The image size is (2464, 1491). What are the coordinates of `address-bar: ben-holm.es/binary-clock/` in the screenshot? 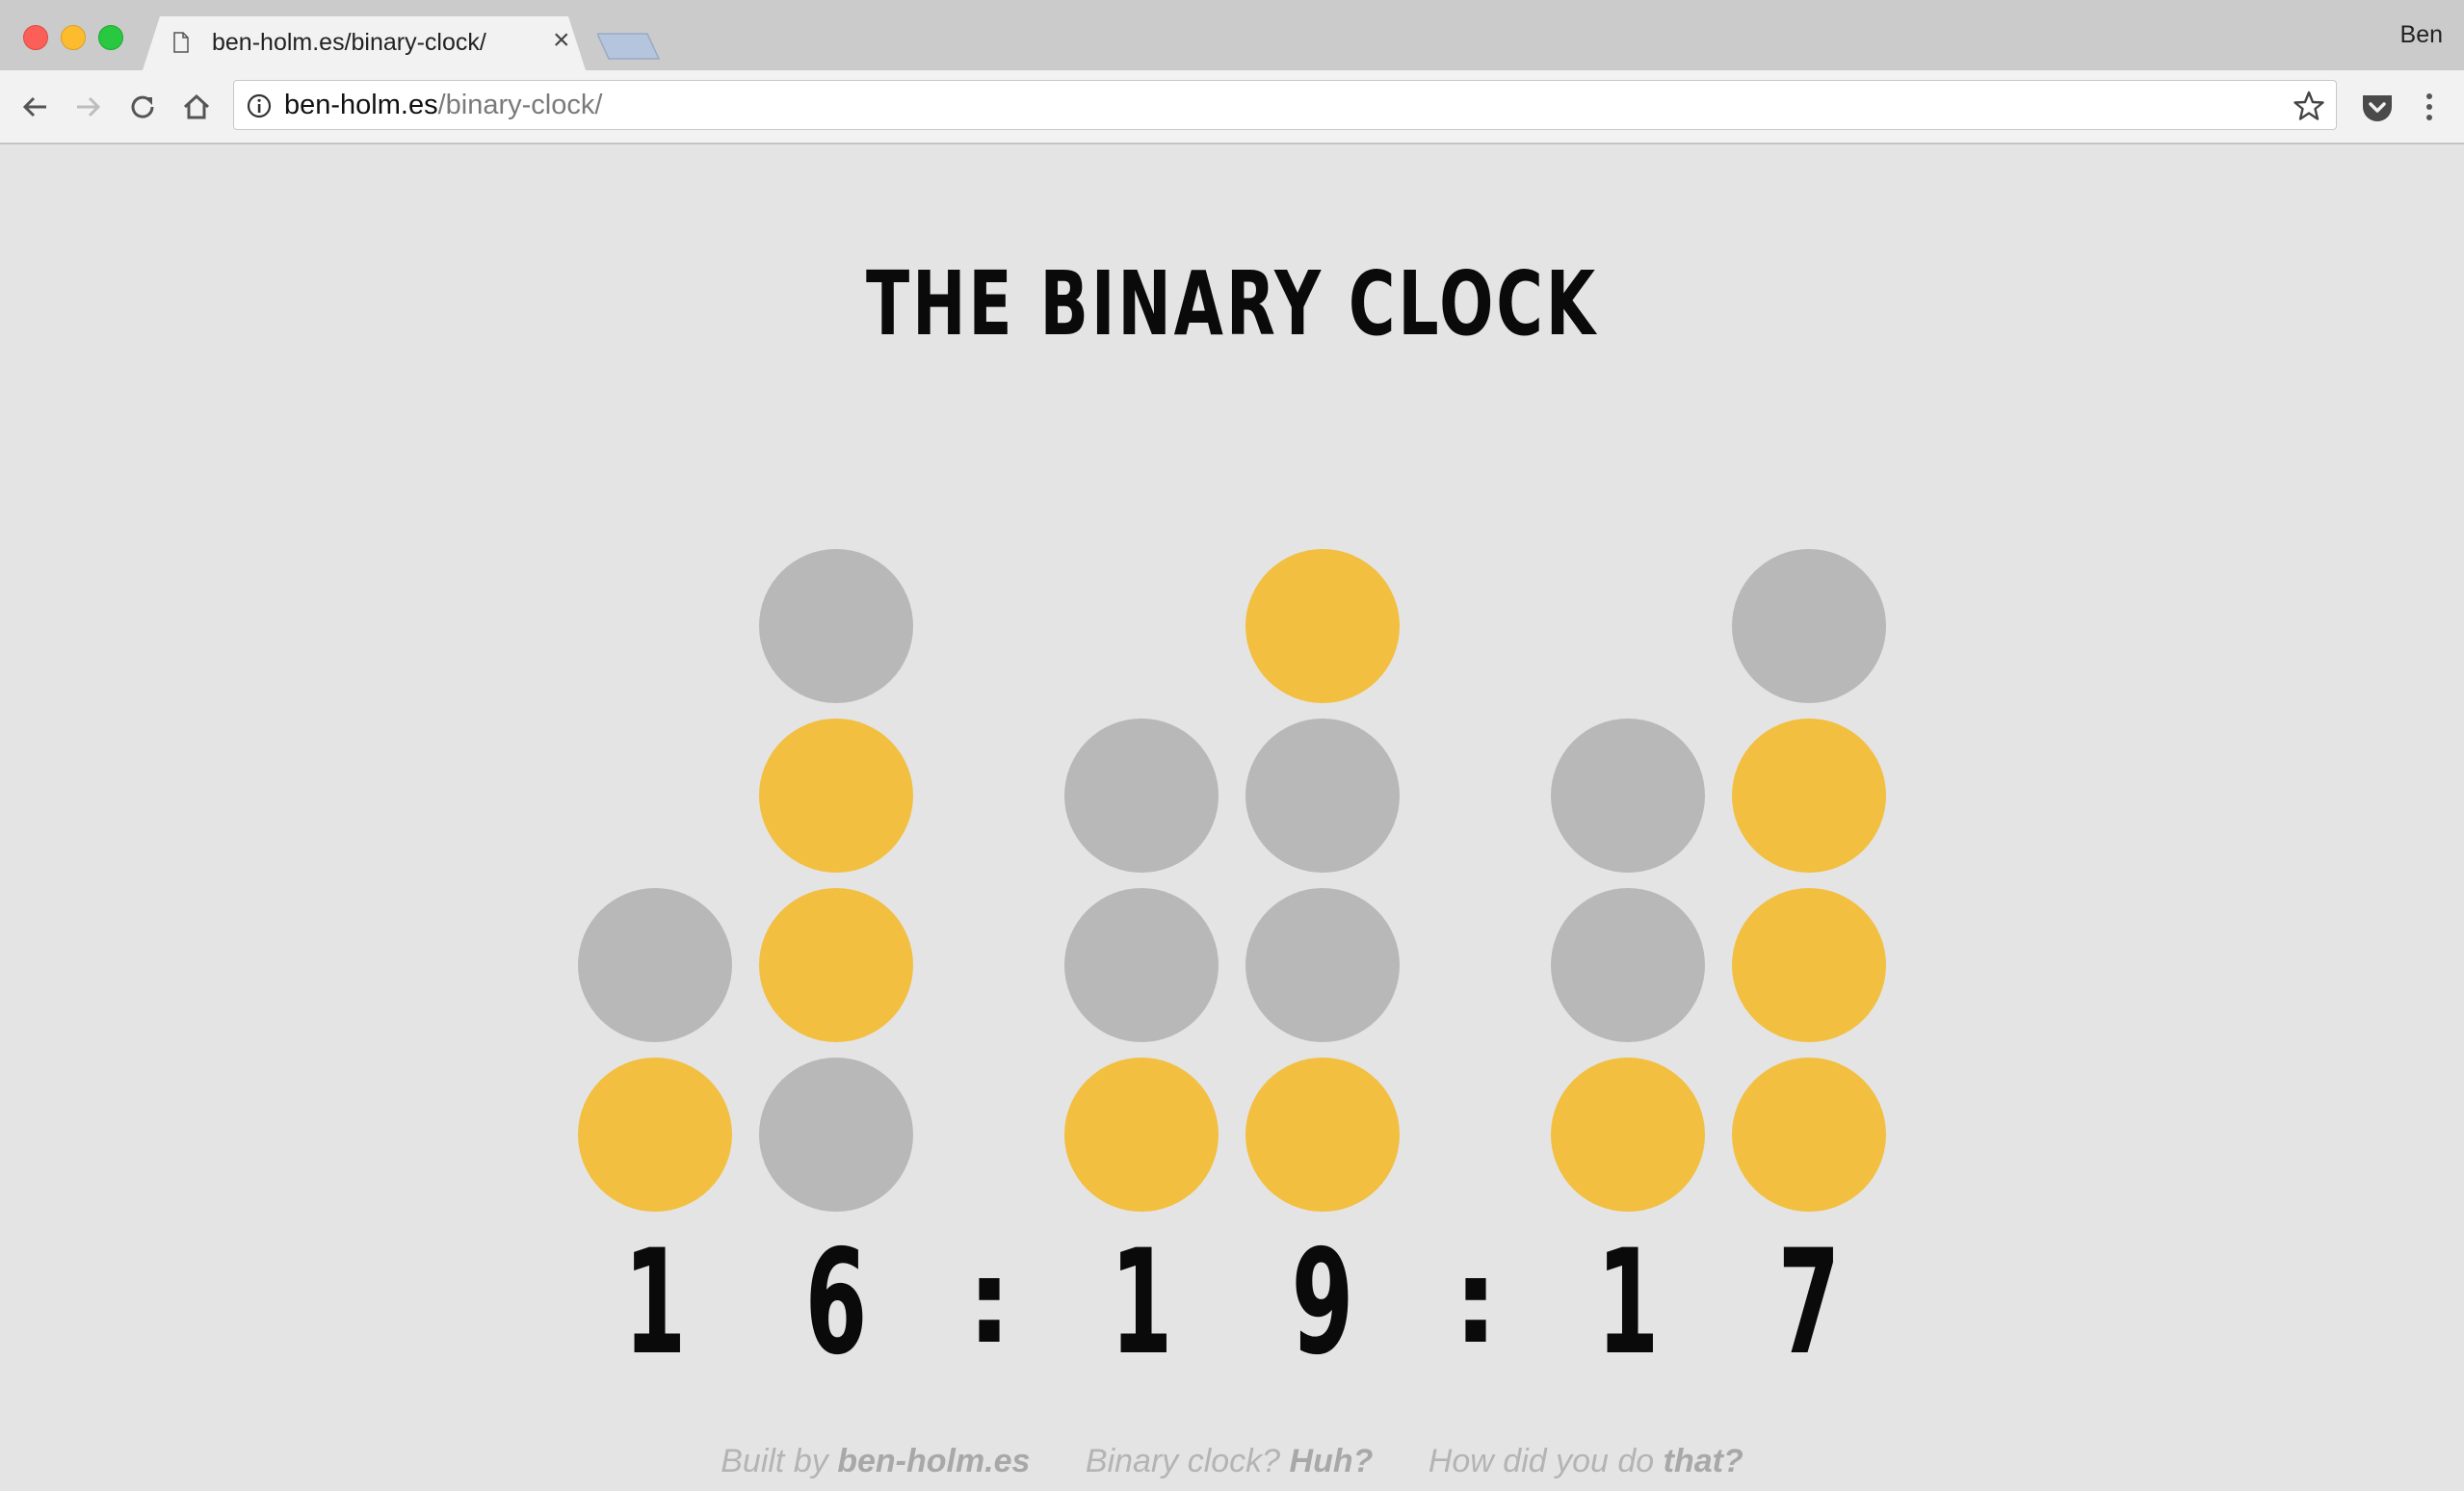 It's located at (1285, 105).